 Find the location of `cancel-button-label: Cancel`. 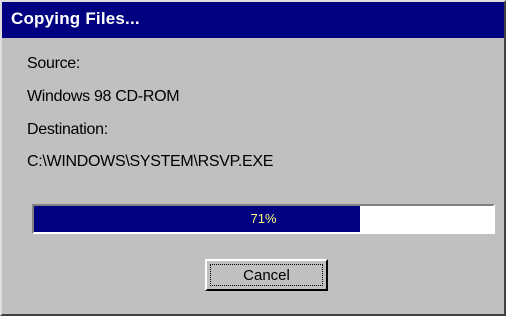

cancel-button-label: Cancel is located at coordinates (266, 275).